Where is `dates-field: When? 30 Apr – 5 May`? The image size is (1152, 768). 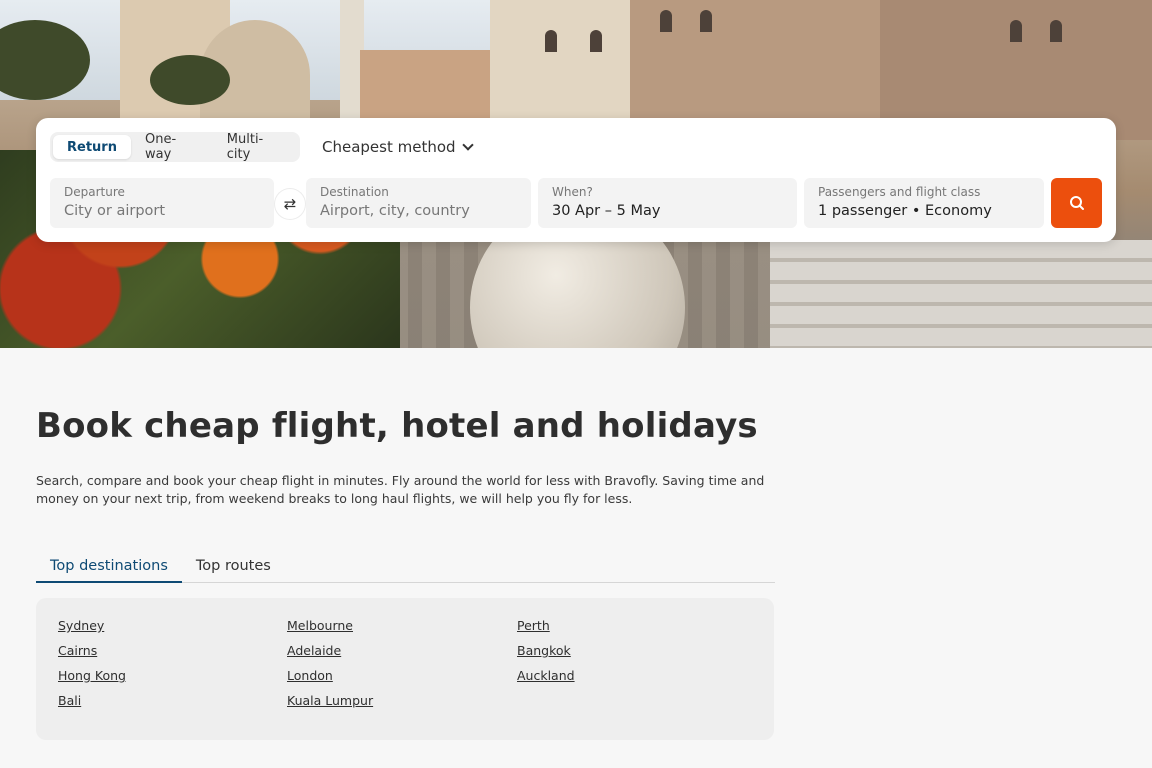
dates-field: When? 30 Apr – 5 May is located at coordinates (667, 203).